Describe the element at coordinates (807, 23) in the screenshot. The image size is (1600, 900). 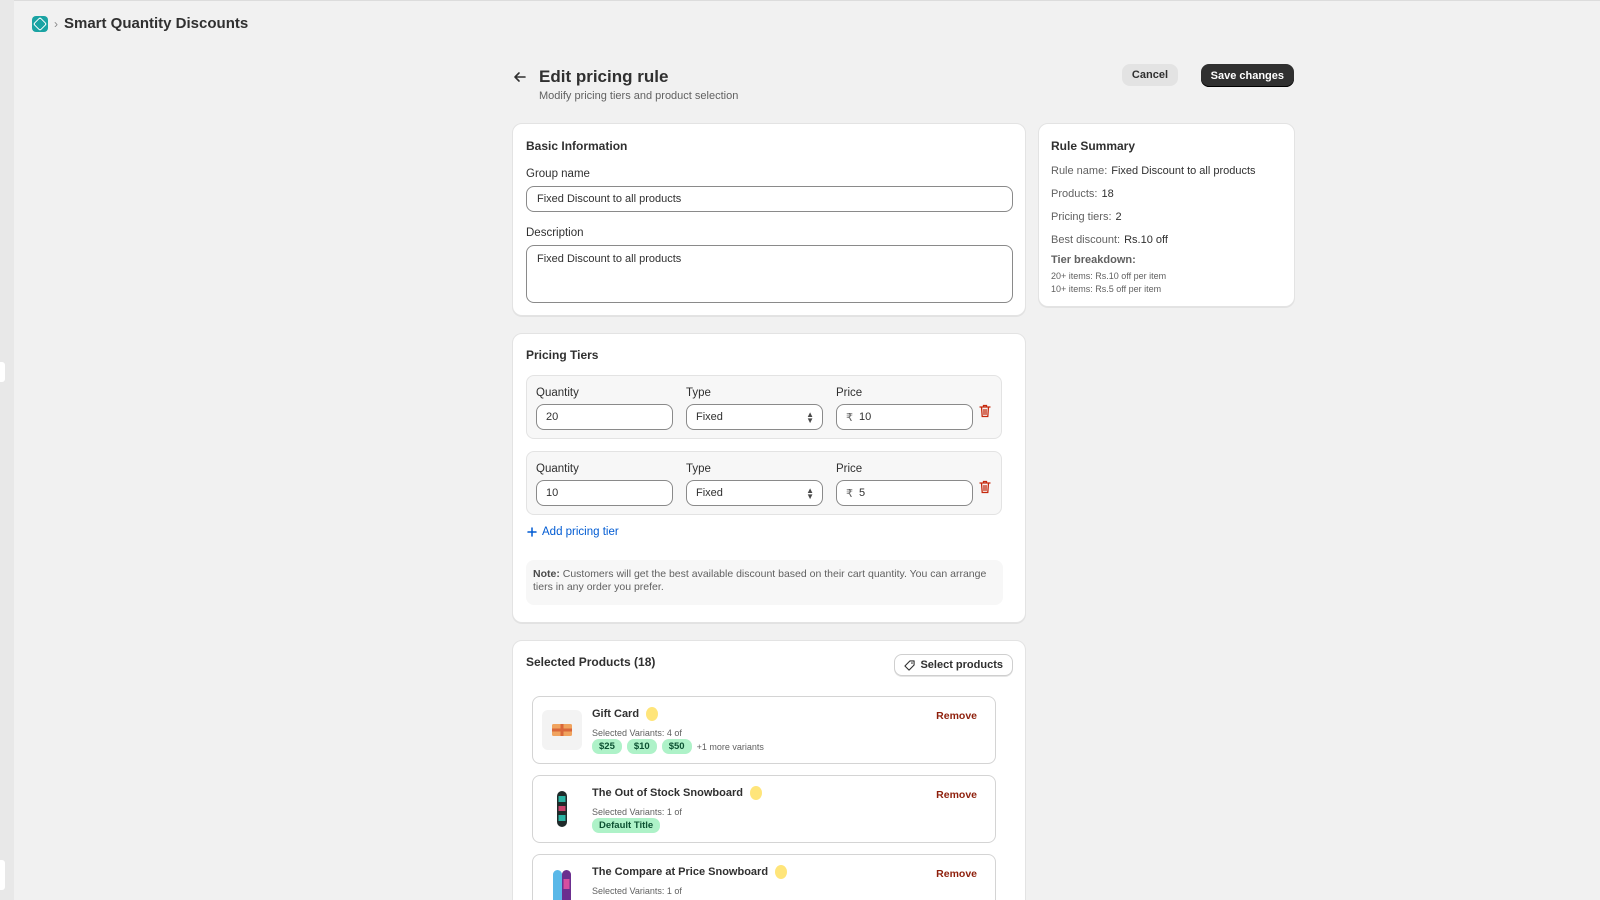
I see `app-topbar: › Smart Quantity Discounts` at that location.